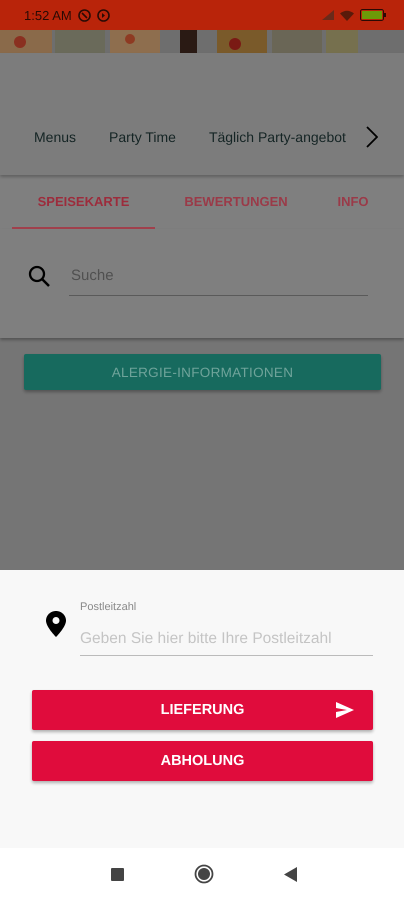  Describe the element at coordinates (374, 15) in the screenshot. I see `battery-icon` at that location.